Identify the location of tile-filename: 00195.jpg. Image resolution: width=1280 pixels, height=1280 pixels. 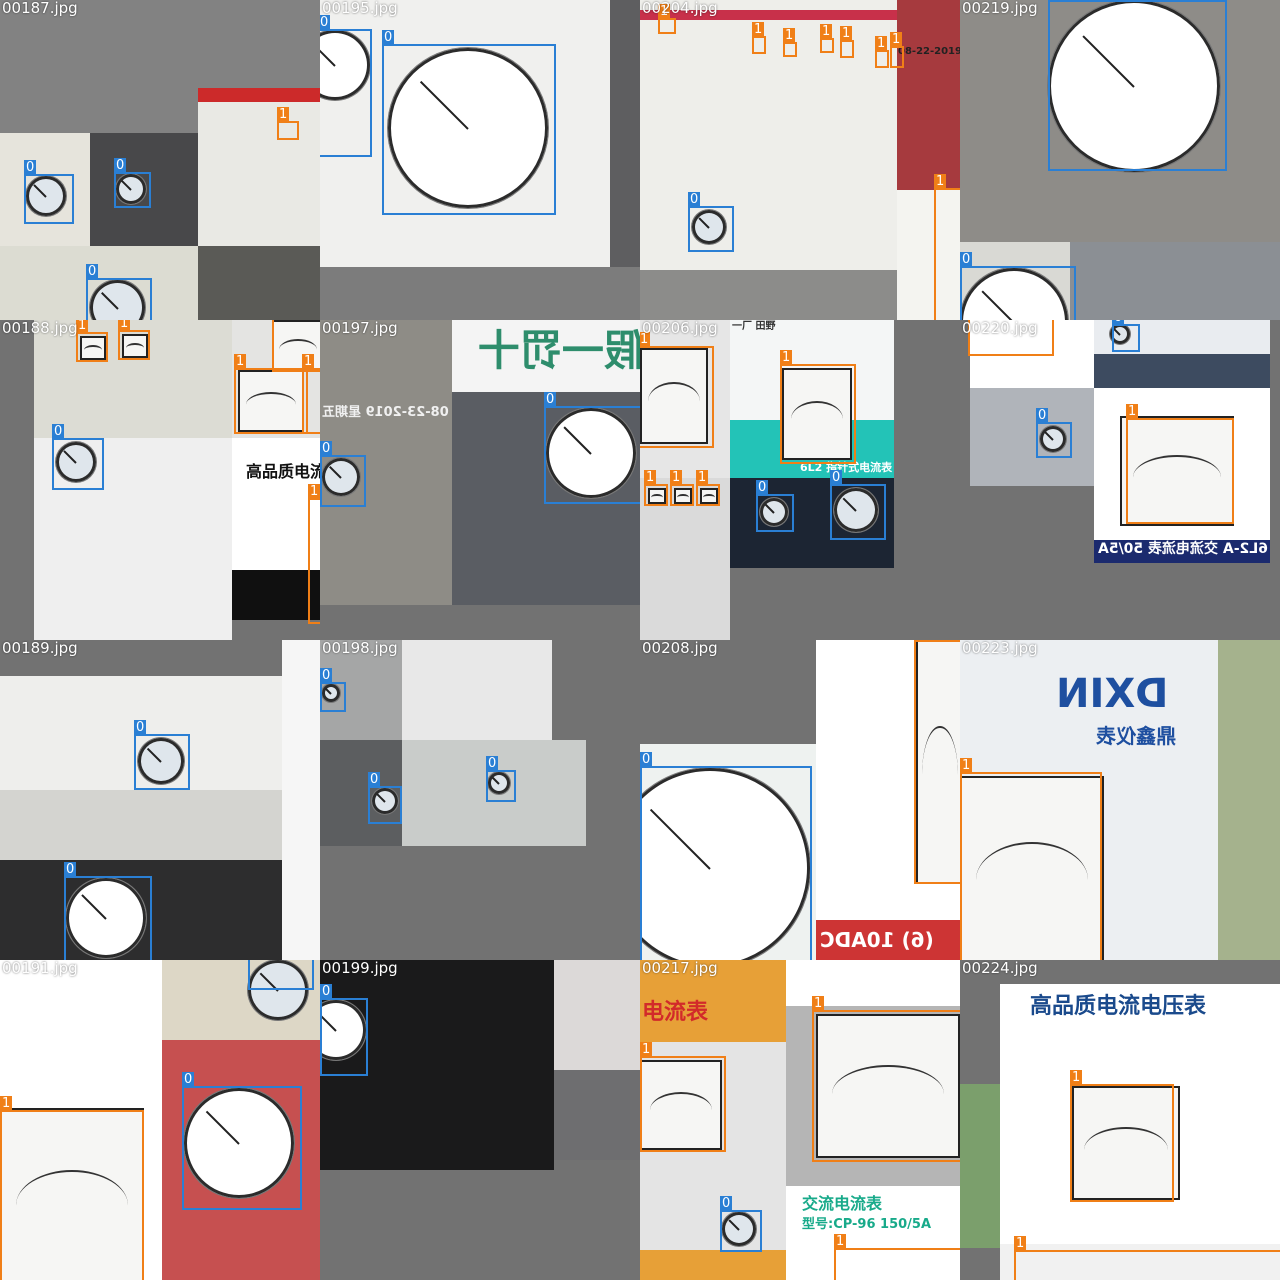
(360, 8).